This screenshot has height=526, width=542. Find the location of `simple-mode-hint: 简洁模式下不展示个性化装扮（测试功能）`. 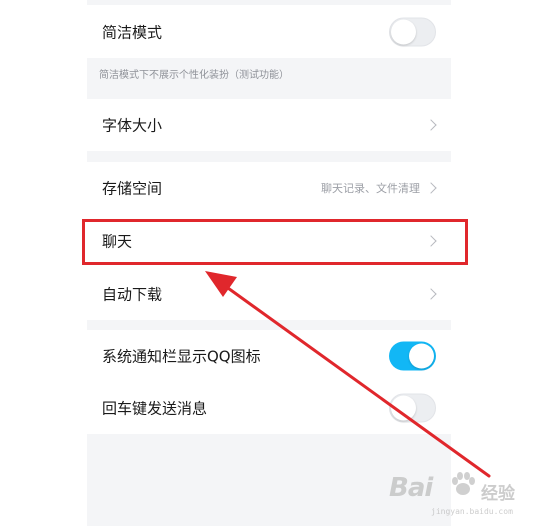

simple-mode-hint: 简洁模式下不展示个性化装扮（测试功能） is located at coordinates (194, 75).